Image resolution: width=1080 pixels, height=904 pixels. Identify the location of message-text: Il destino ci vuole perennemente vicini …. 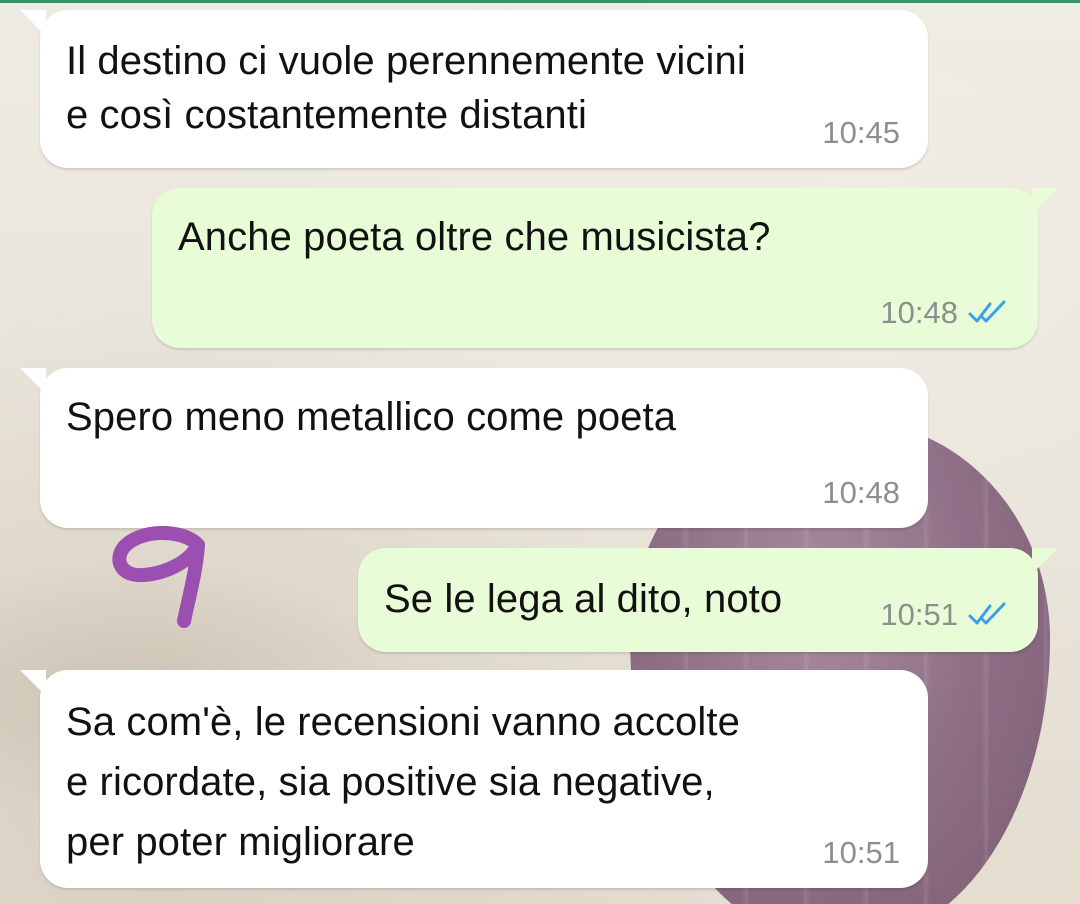
(406, 88).